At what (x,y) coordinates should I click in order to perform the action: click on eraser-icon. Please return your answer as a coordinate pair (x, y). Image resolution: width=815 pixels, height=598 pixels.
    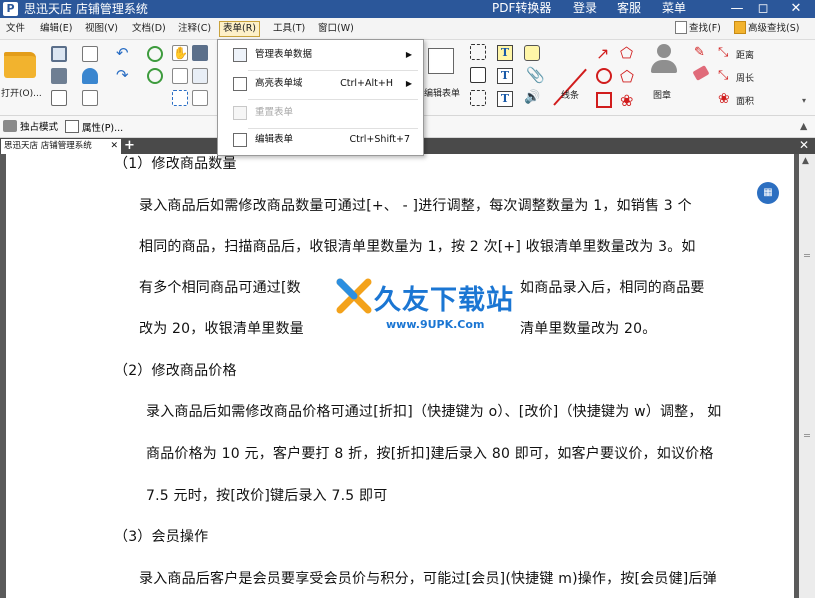
    Looking at the image, I should click on (701, 73).